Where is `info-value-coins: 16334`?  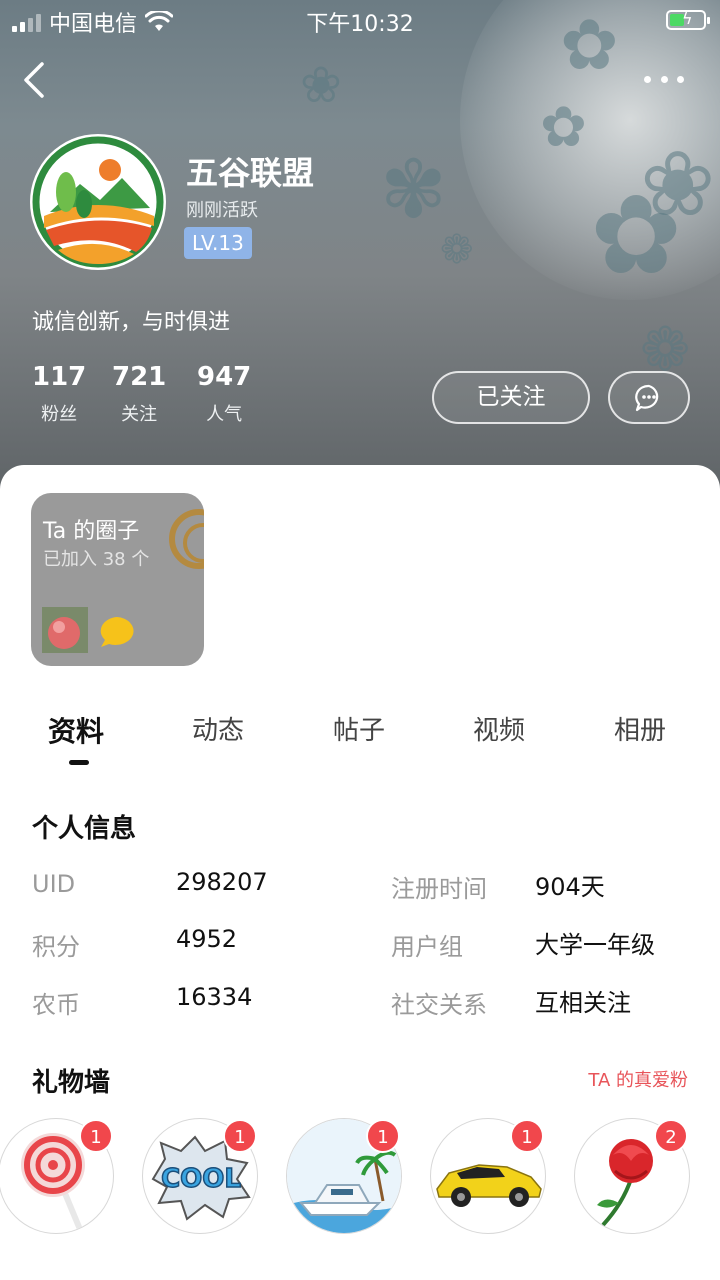 info-value-coins: 16334 is located at coordinates (214, 997).